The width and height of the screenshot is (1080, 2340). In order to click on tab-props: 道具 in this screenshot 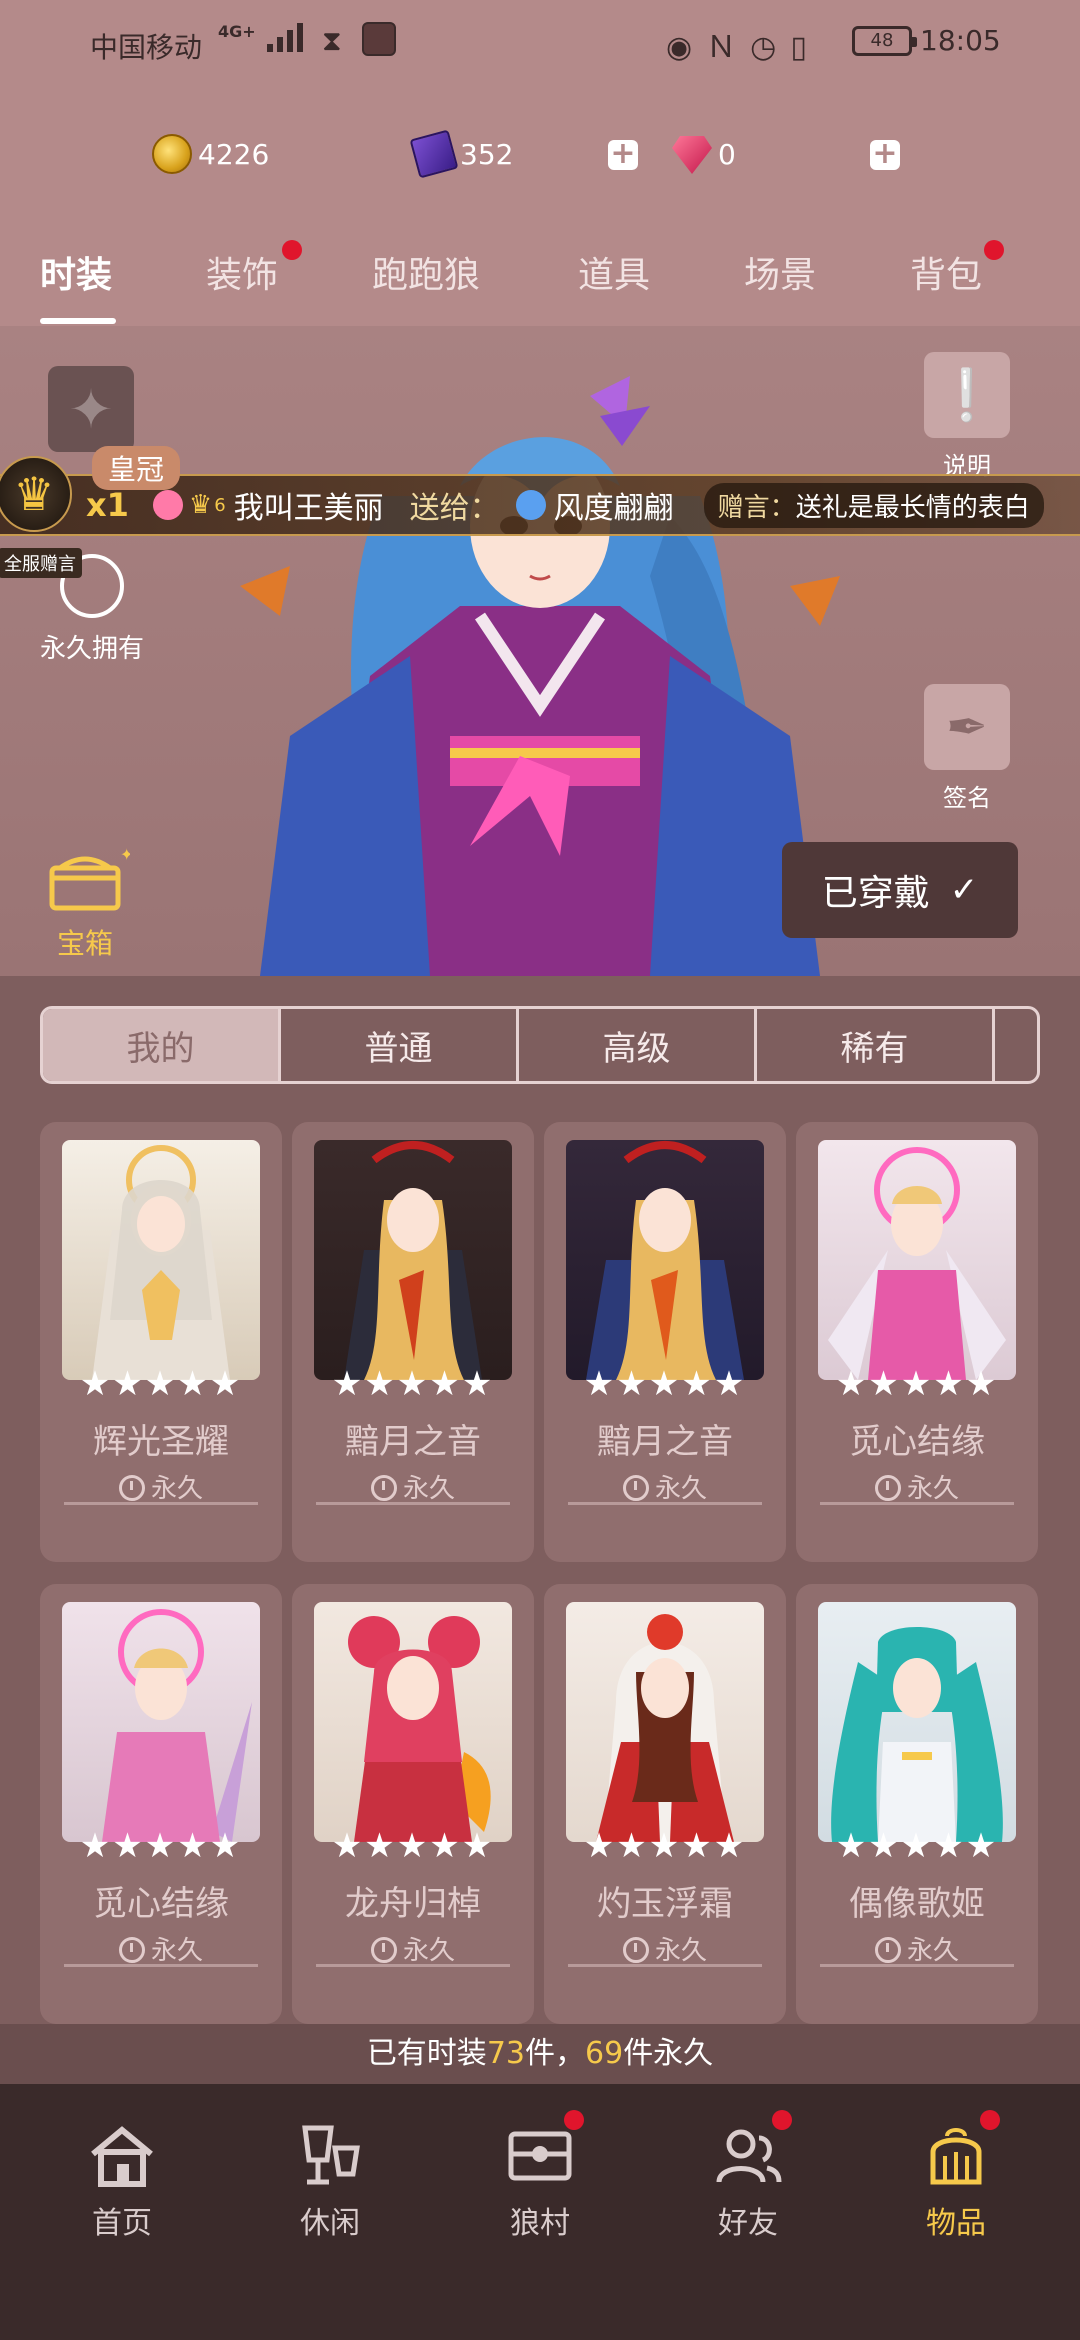, I will do `click(614, 272)`.